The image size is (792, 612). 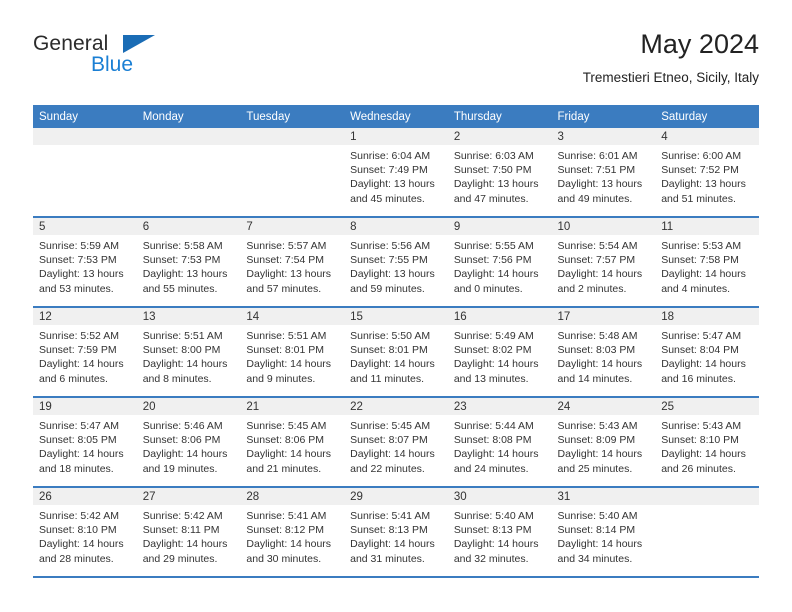 I want to click on day-number: 26, so click(x=85, y=496).